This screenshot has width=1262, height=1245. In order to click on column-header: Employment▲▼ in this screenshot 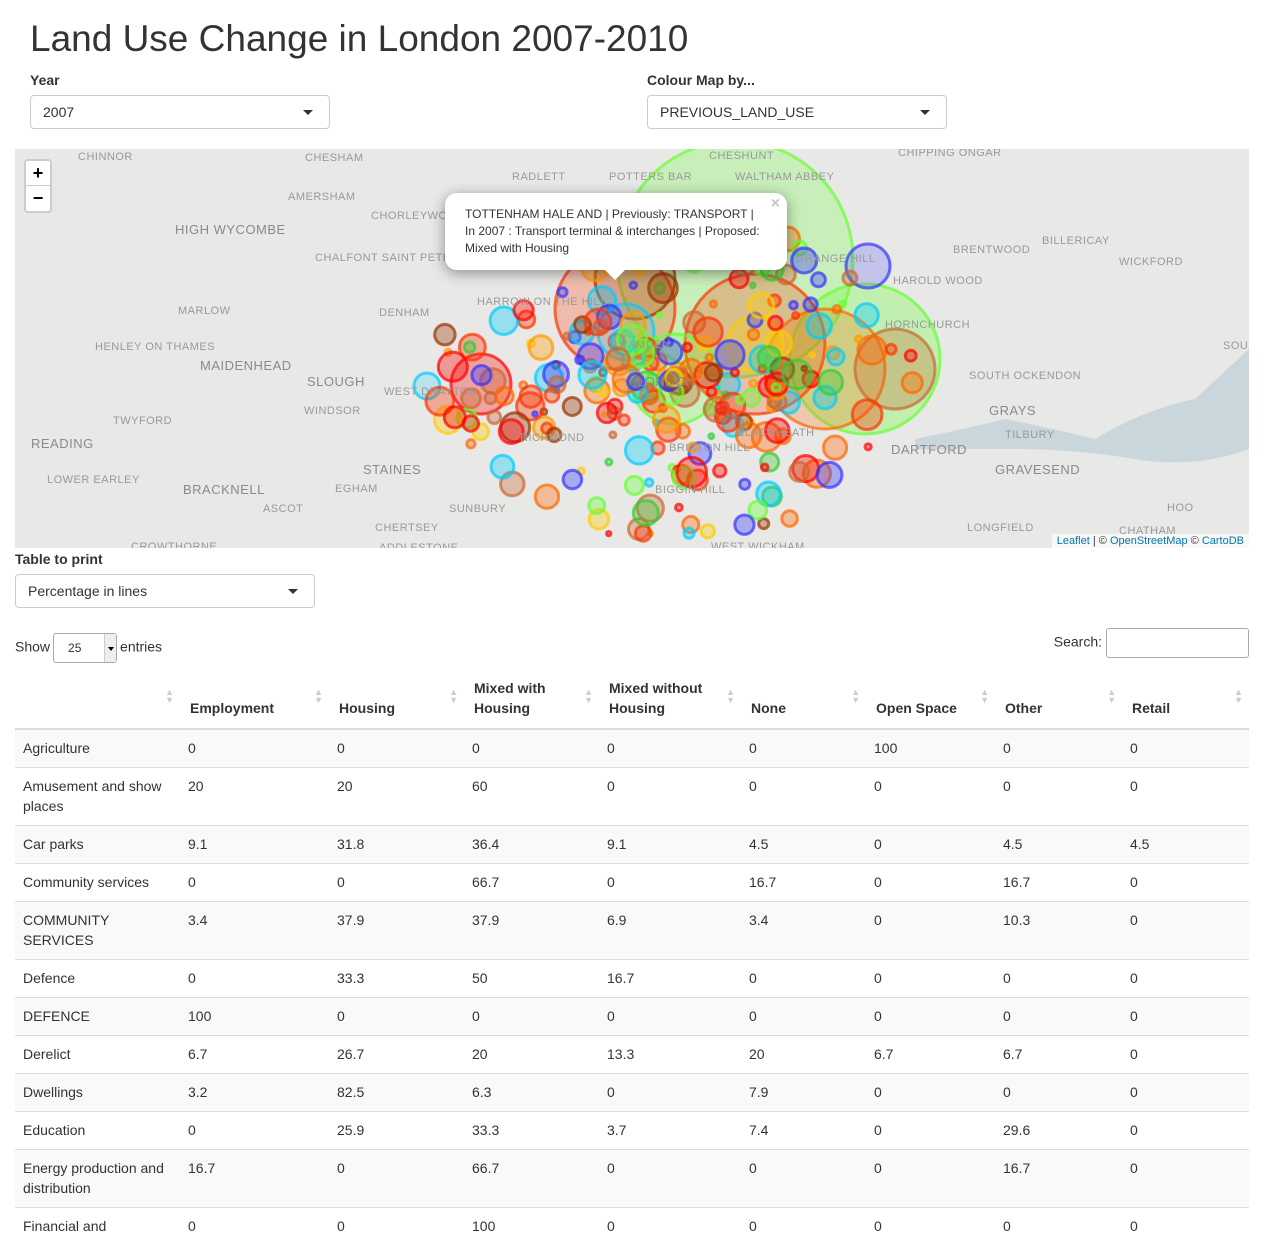, I will do `click(254, 699)`.